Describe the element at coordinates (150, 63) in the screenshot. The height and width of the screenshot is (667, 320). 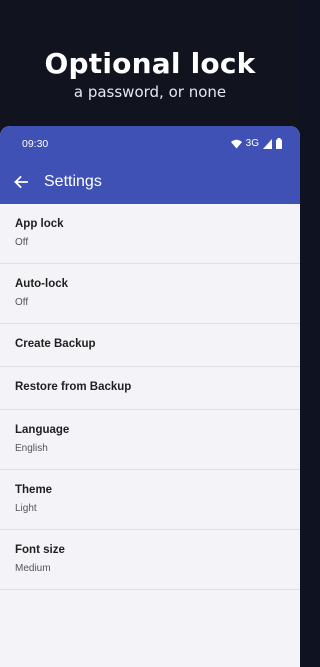
I see `promo-title: Optional lock` at that location.